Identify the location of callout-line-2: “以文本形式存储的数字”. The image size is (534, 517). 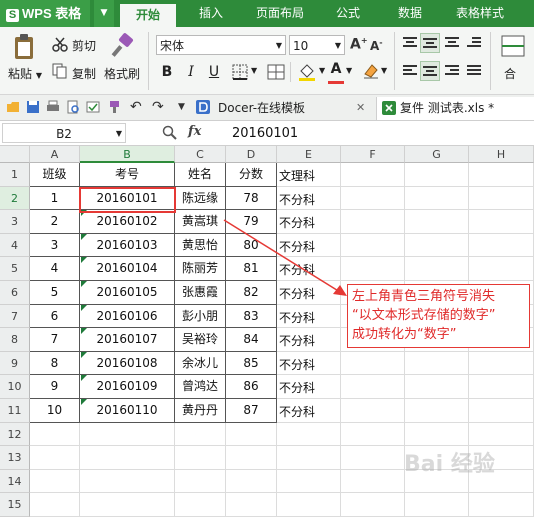
(424, 315).